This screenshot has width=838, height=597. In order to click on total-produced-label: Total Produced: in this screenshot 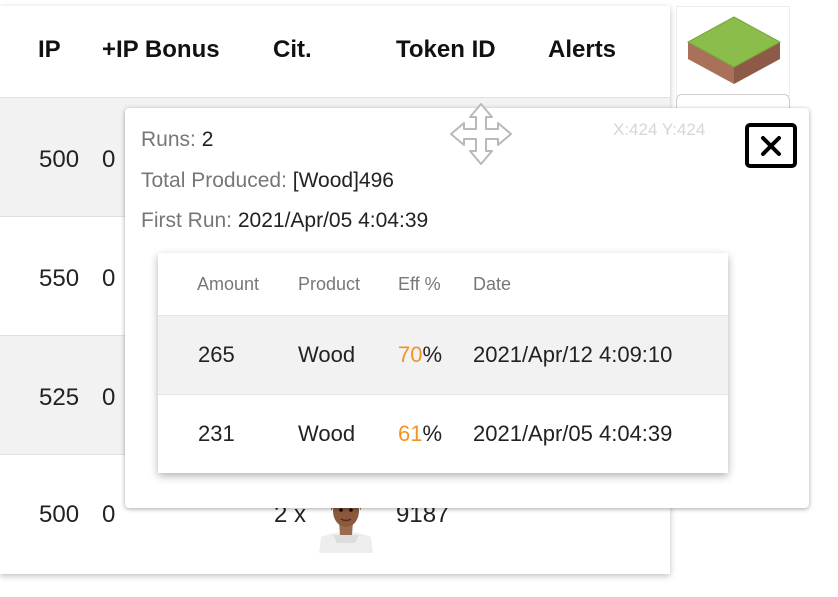, I will do `click(217, 180)`.